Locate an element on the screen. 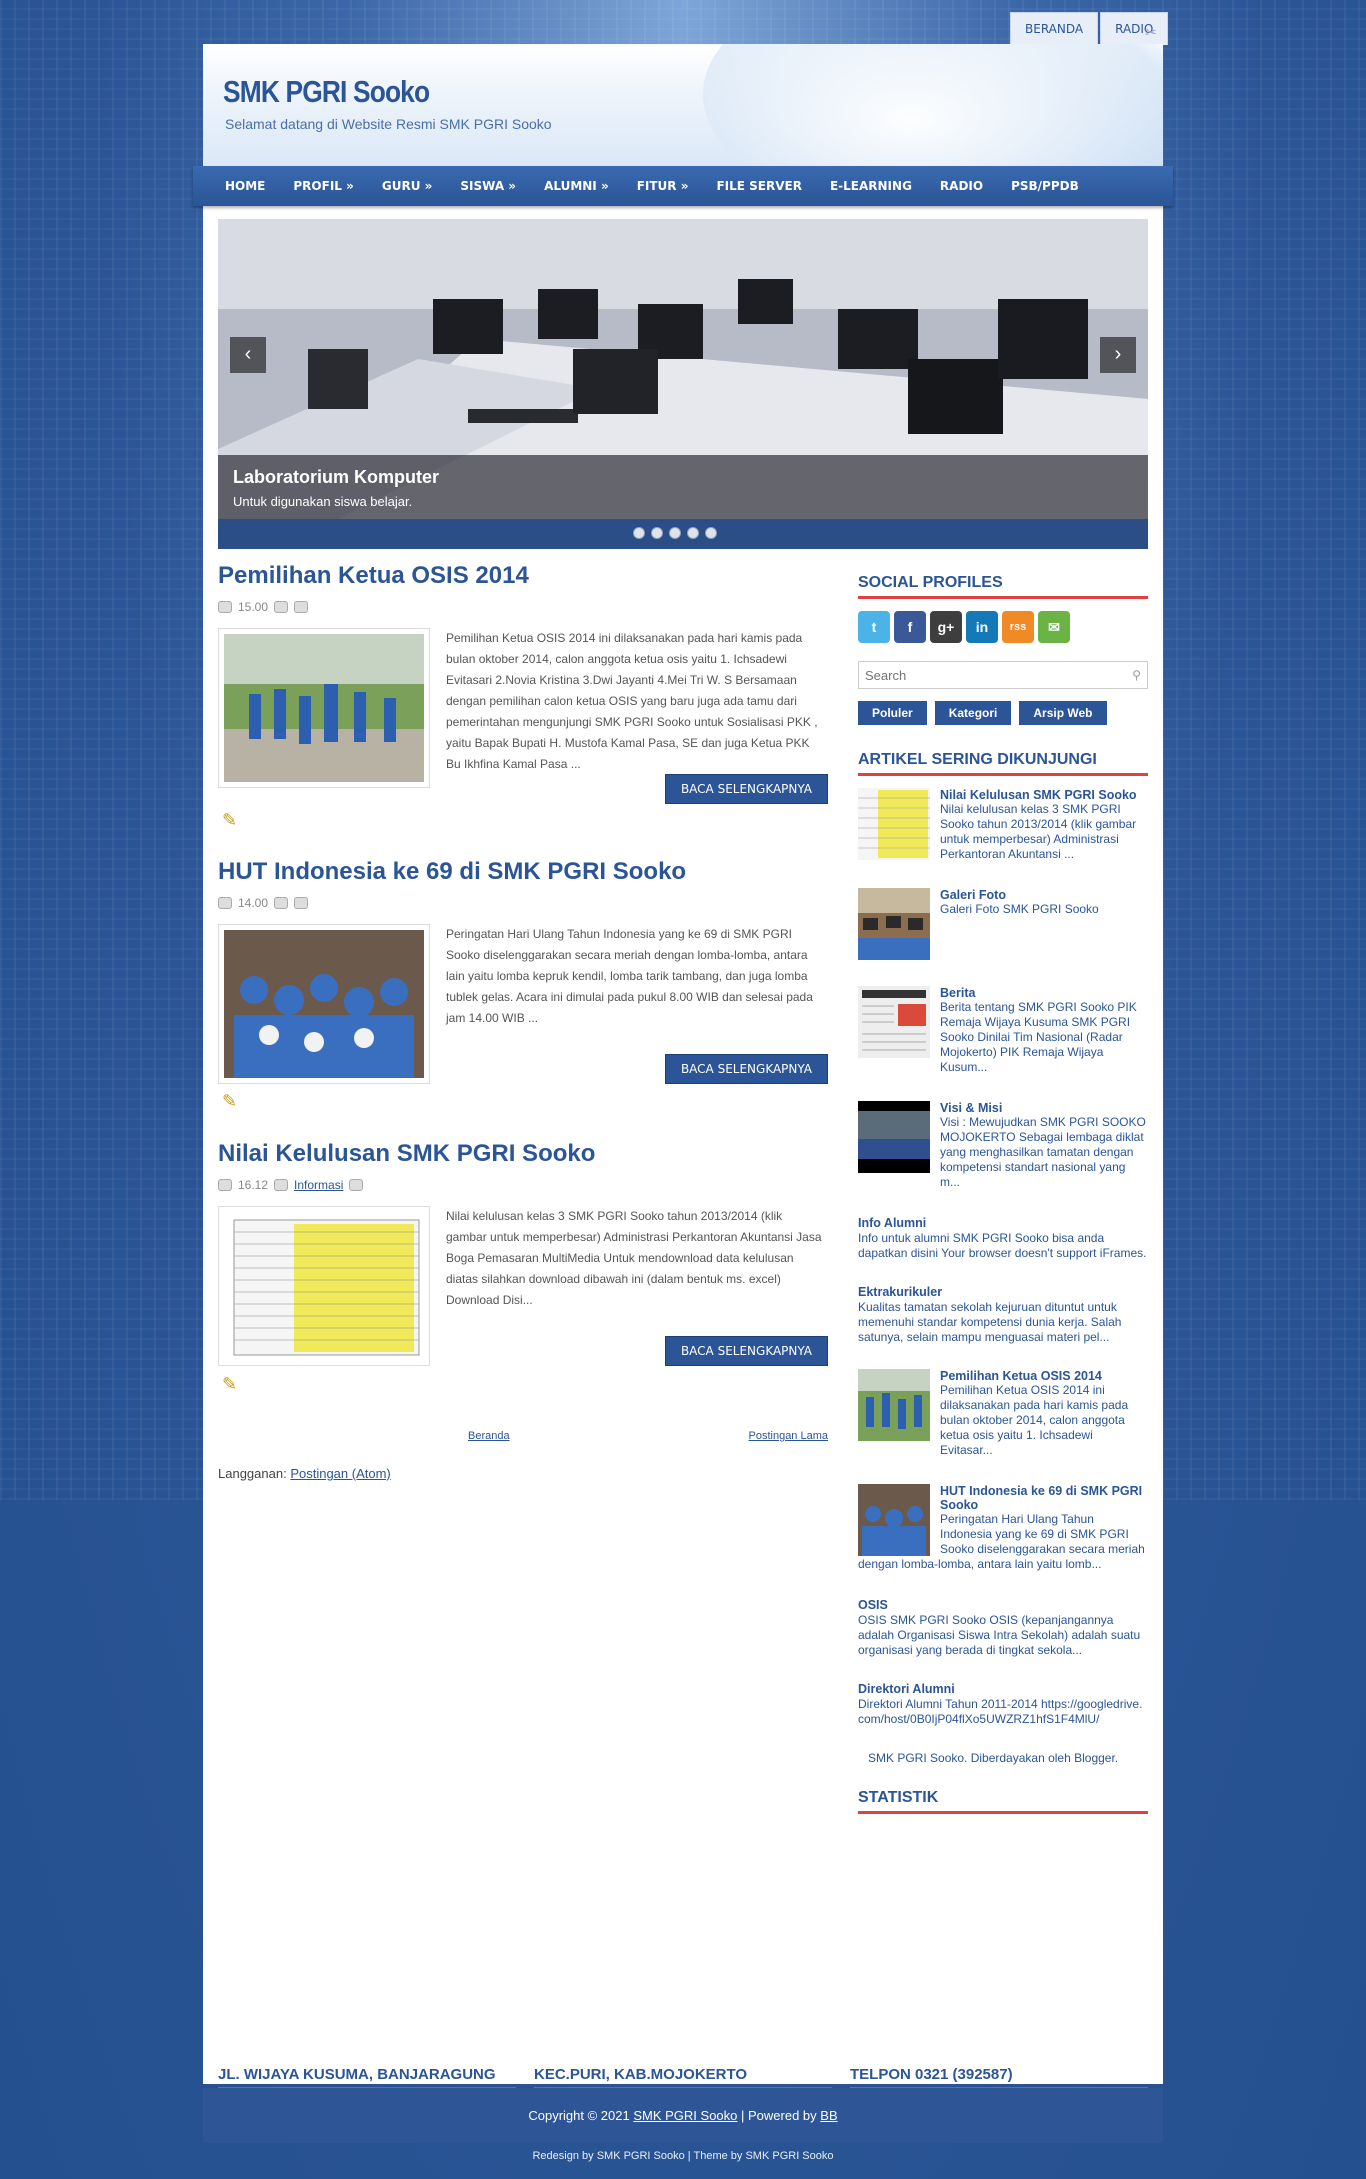 The height and width of the screenshot is (2179, 1366). post-meta: 16.12 Informasi is located at coordinates (523, 1185).